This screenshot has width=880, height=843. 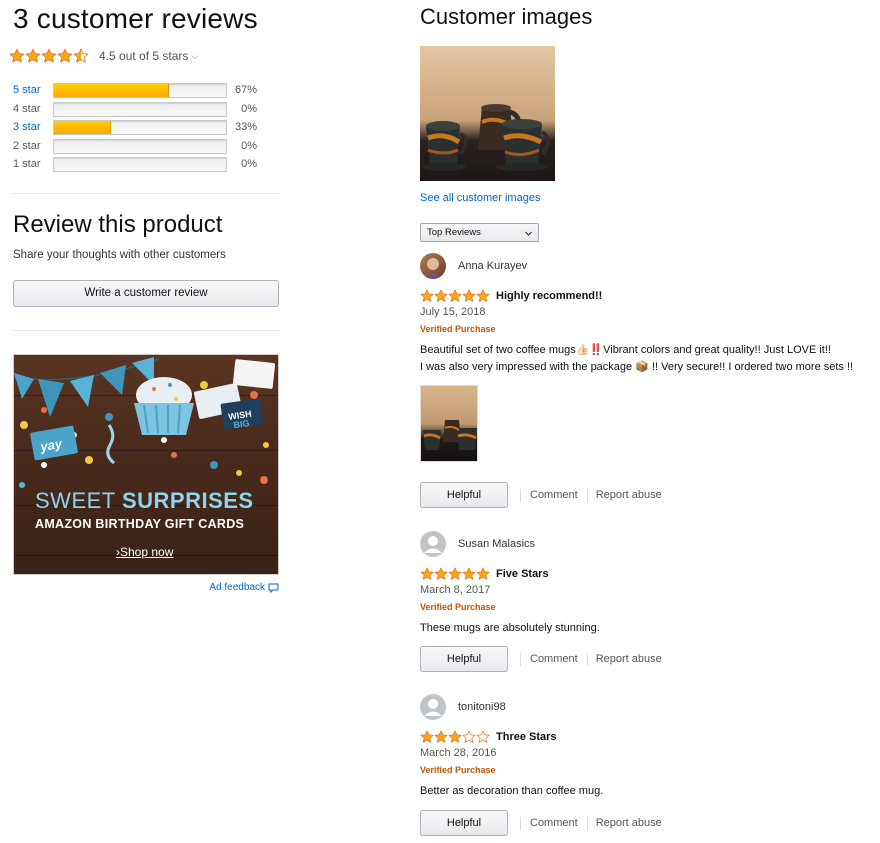 I want to click on reviewer-name: Susan Malasics, so click(x=496, y=544).